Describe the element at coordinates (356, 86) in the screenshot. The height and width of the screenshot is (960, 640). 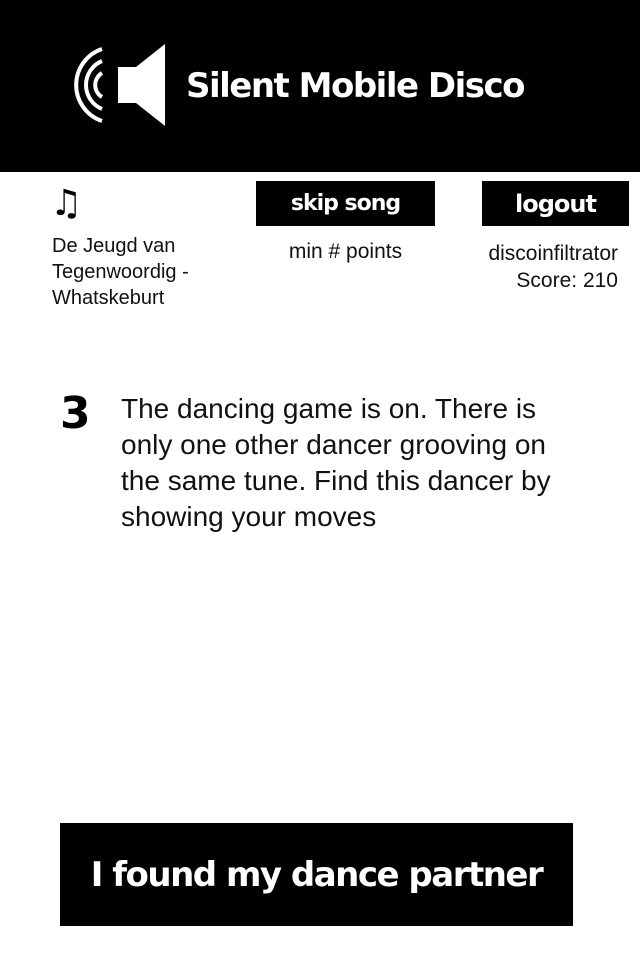
I see `app-title: Silent Mobile Disco` at that location.